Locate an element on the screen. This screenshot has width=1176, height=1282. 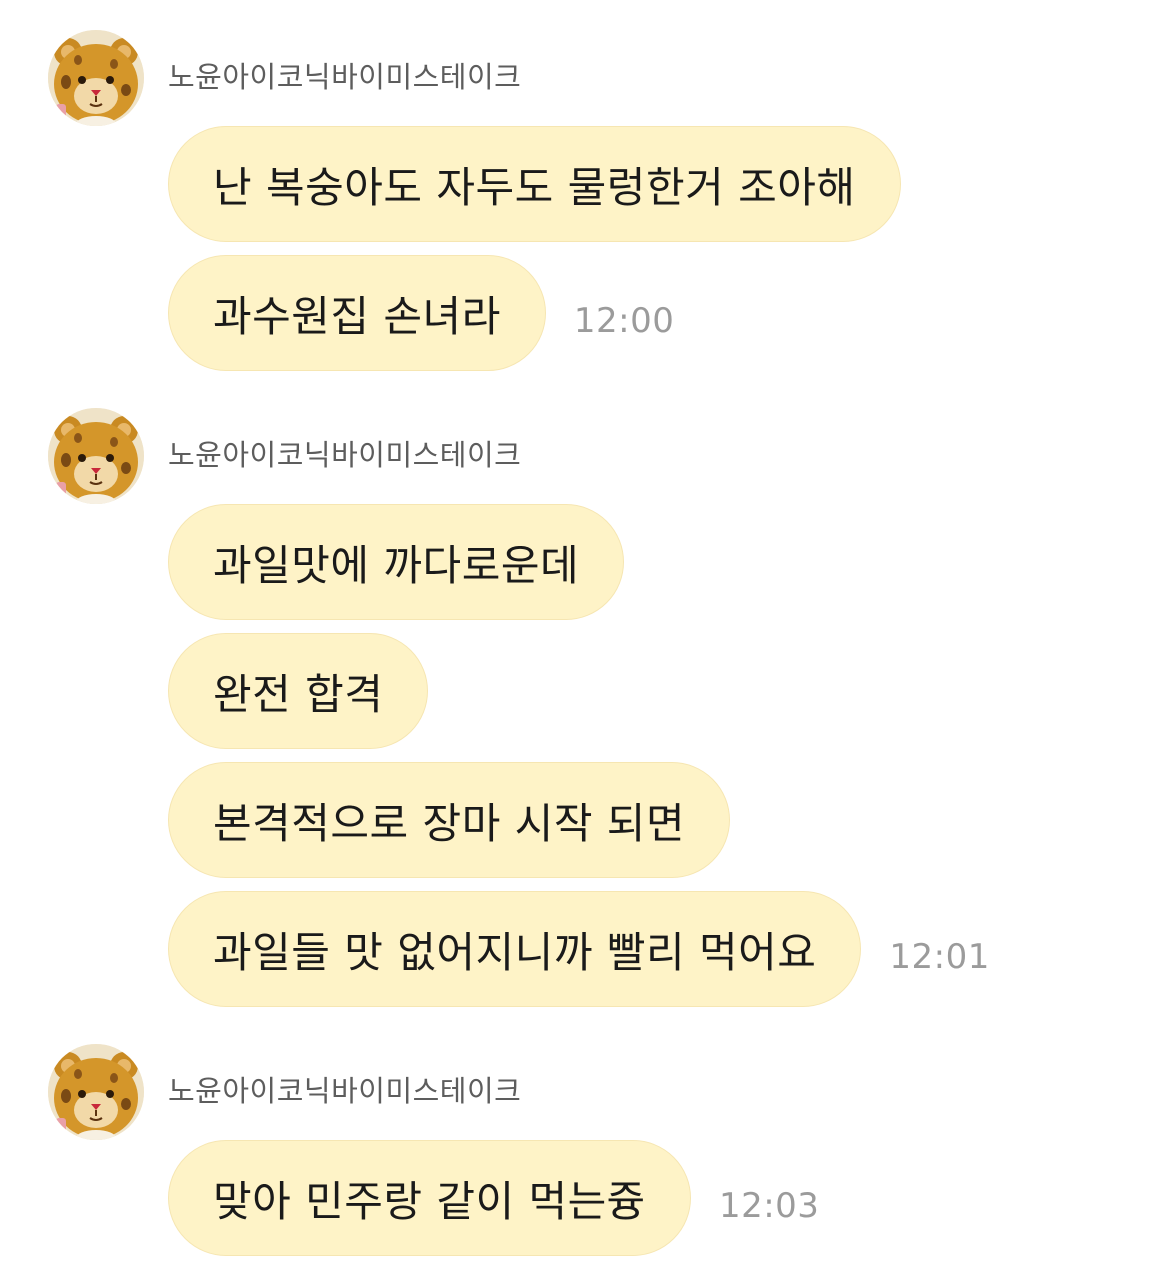
message-bubble: 완전 합격 is located at coordinates (298, 691).